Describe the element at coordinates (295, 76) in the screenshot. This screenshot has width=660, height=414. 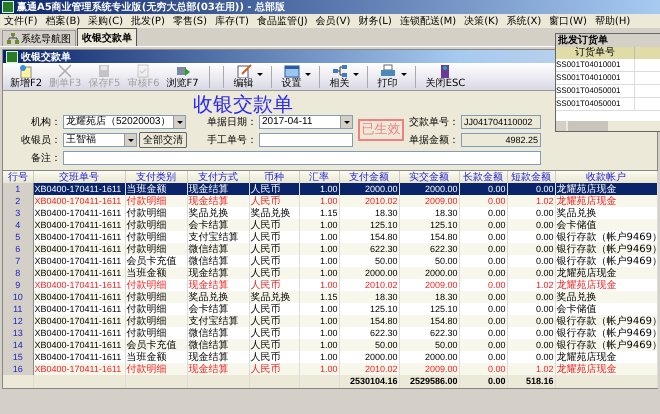
I see `toolbar-button: 设置` at that location.